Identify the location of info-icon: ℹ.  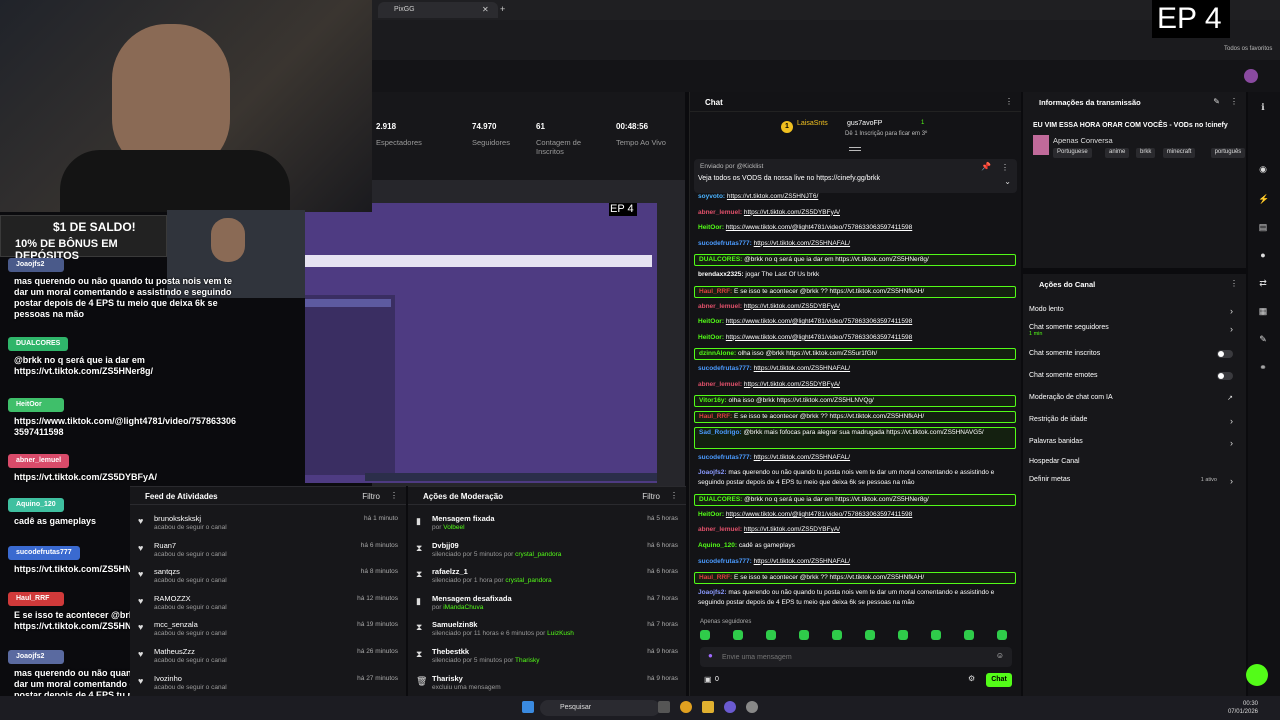
(1263, 107).